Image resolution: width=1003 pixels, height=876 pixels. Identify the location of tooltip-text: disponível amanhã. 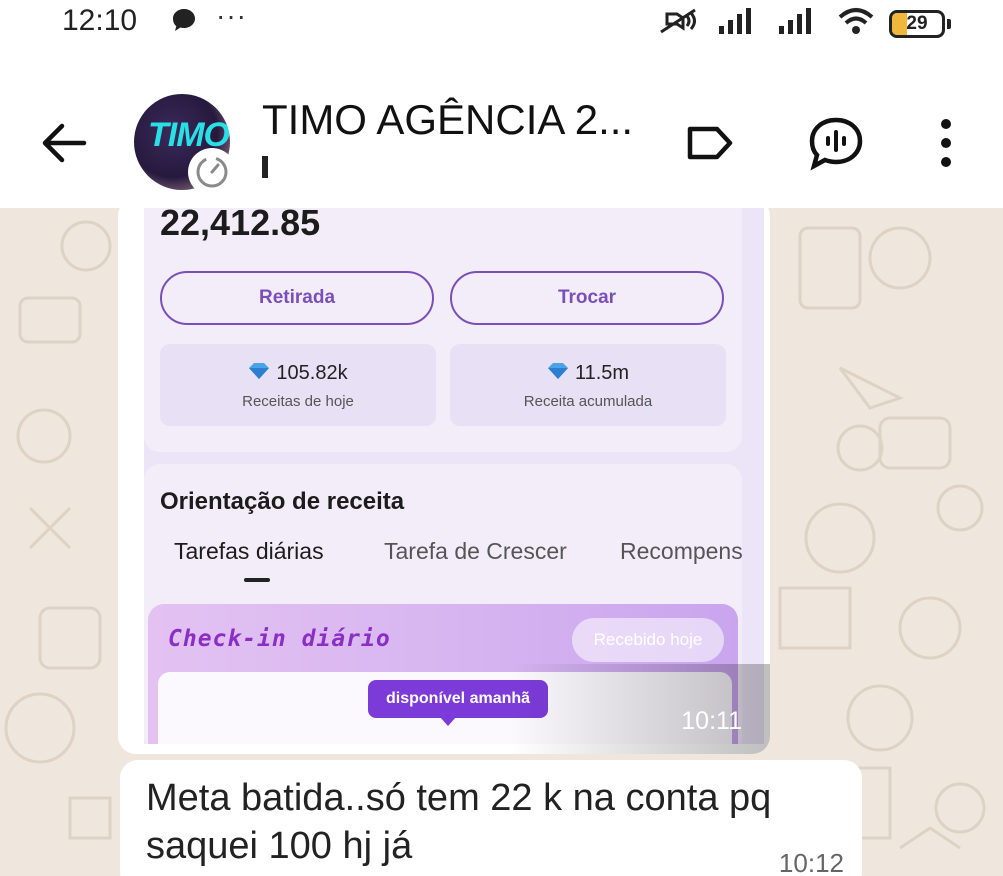
(458, 698).